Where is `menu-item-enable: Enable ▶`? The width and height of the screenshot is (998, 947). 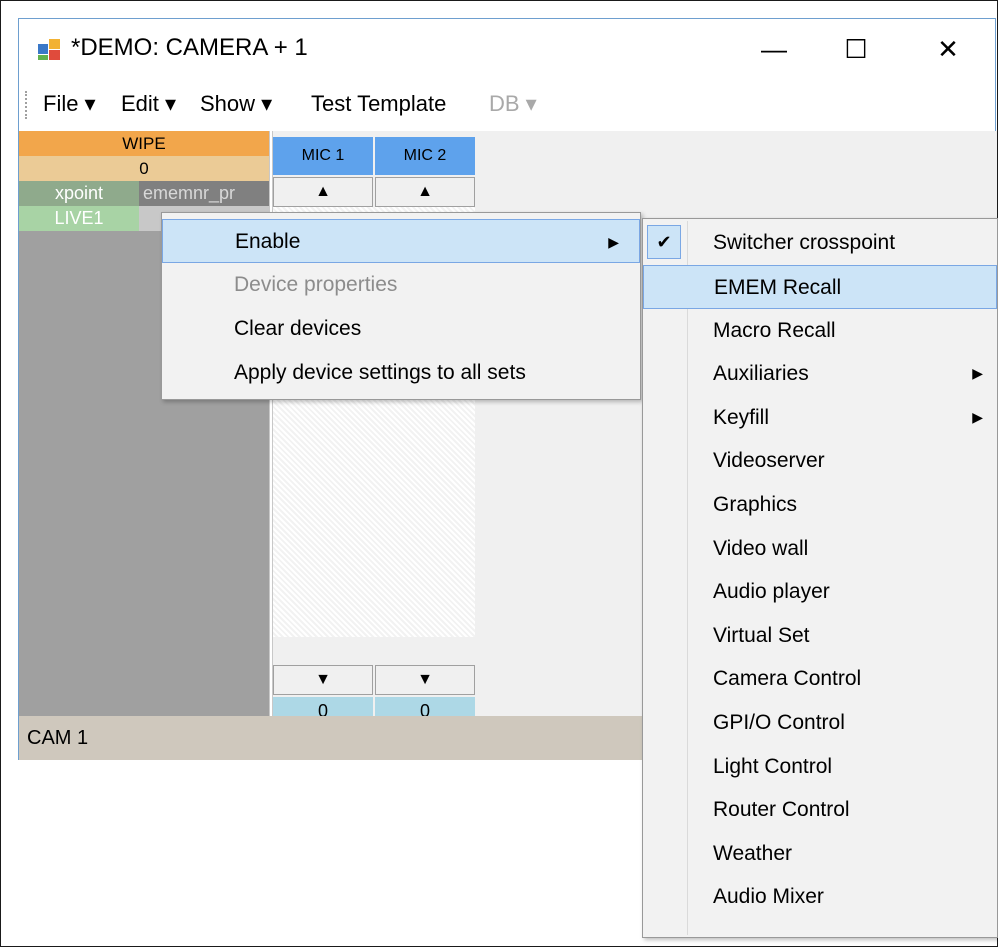 menu-item-enable: Enable ▶ is located at coordinates (401, 241).